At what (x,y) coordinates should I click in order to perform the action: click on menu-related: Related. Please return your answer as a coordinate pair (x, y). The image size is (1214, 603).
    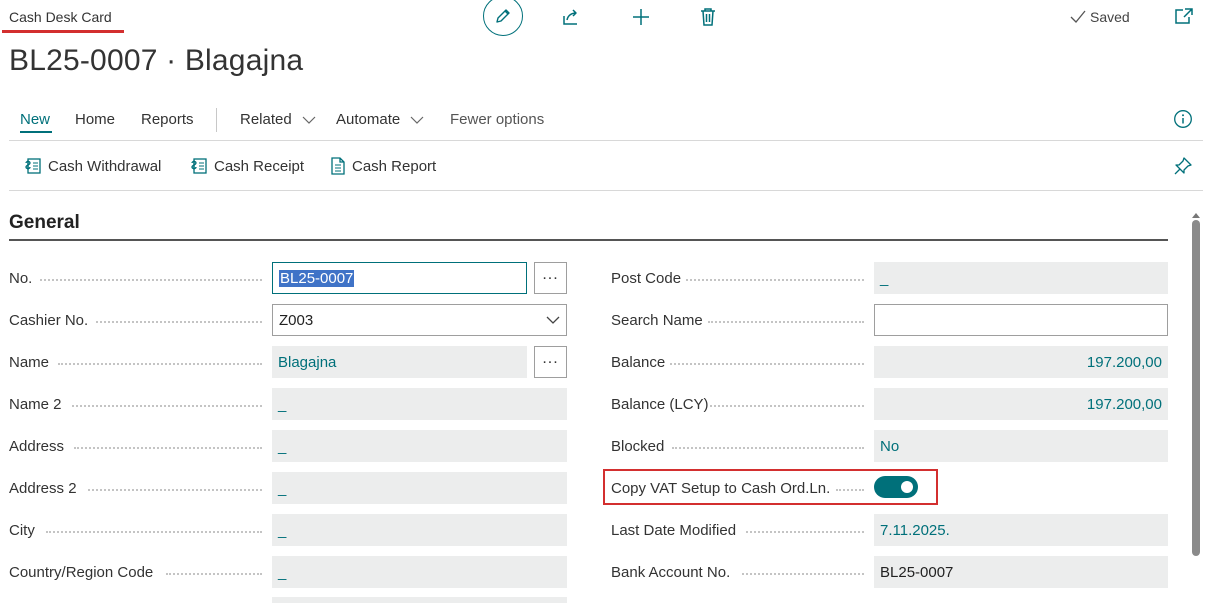
    Looking at the image, I should click on (278, 119).